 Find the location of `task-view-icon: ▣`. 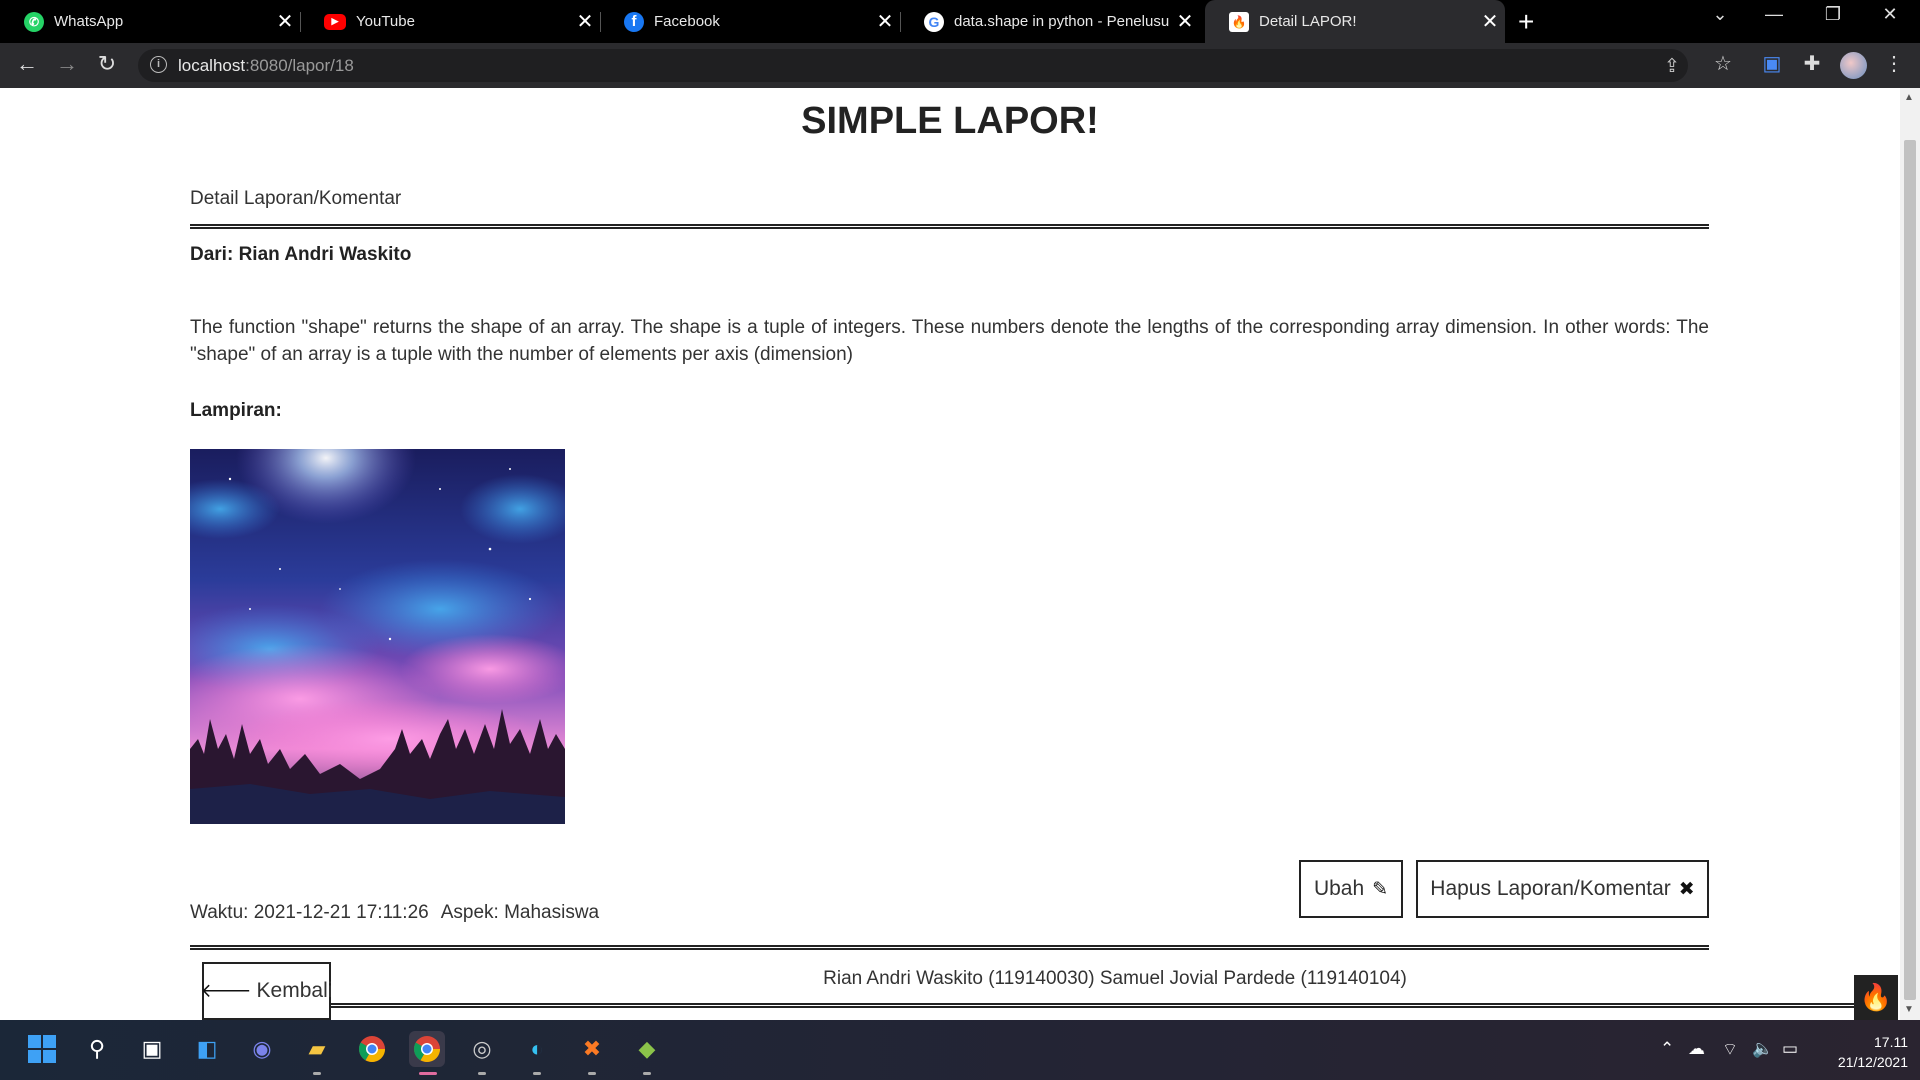

task-view-icon: ▣ is located at coordinates (152, 1049).